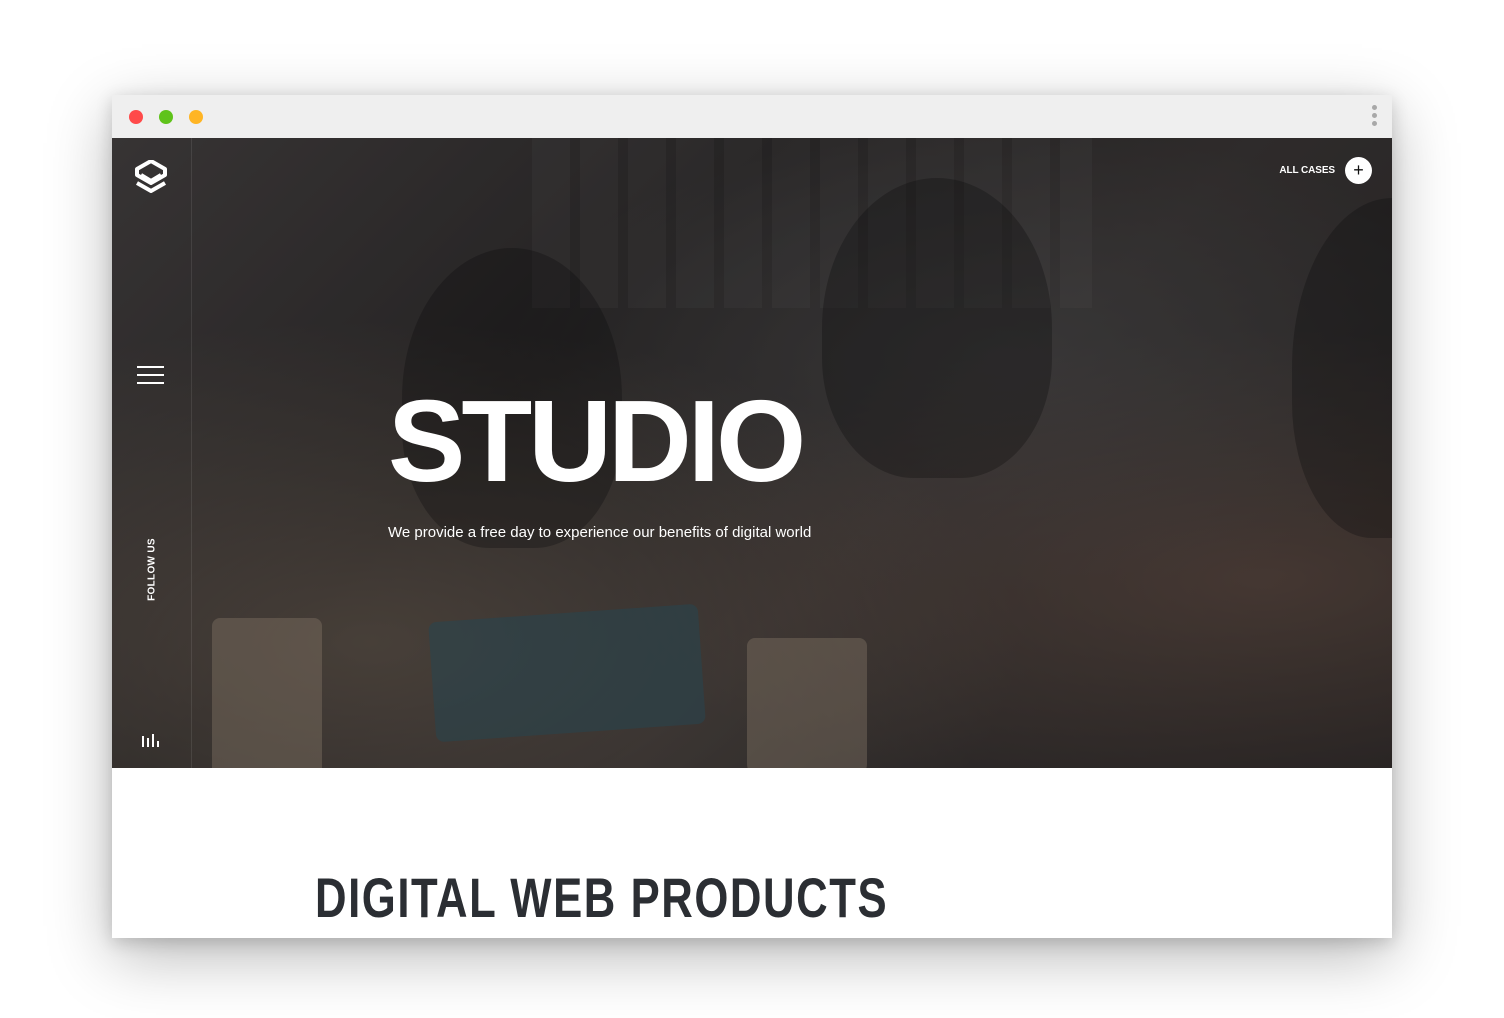 Image resolution: width=1504 pixels, height=1018 pixels. What do you see at coordinates (151, 179) in the screenshot?
I see `logo-mark-icon` at bounding box center [151, 179].